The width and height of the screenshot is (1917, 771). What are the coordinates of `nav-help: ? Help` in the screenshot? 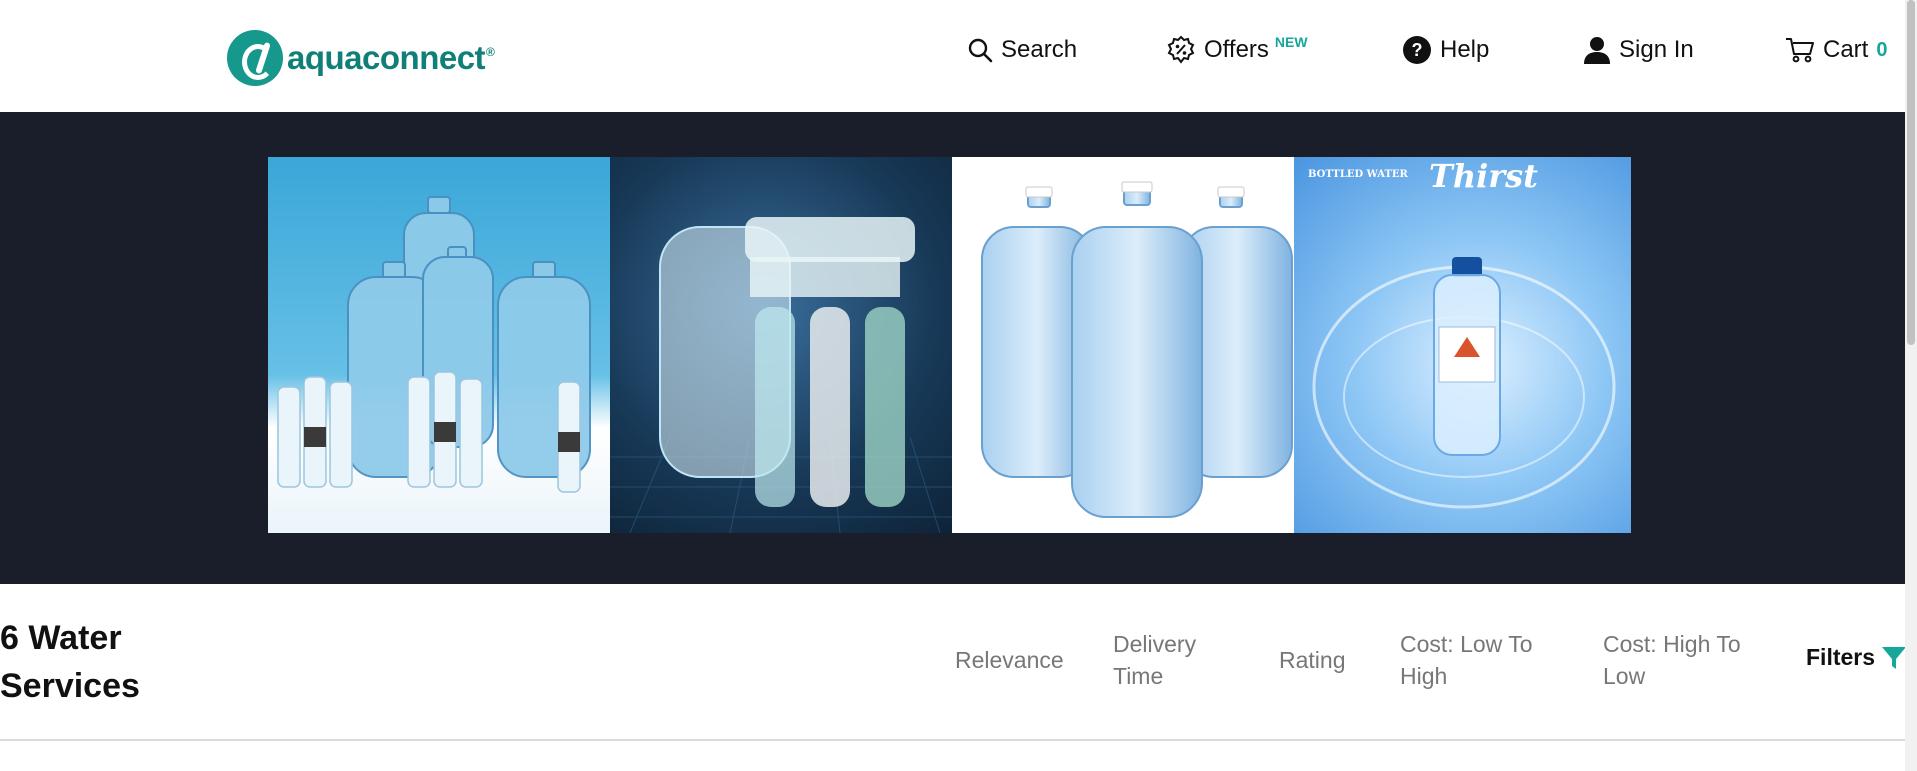 It's located at (1445, 50).